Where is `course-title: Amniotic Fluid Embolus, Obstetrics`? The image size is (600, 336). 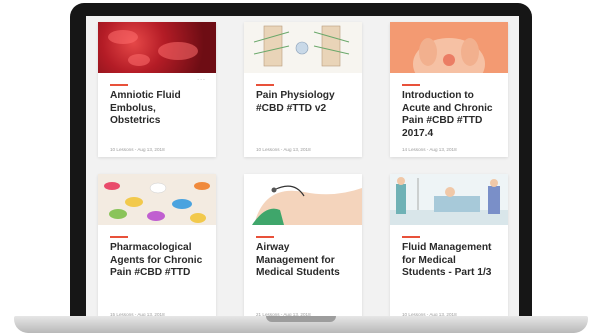
course-title: Amniotic Fluid Embolus, Obstetrics is located at coordinates (159, 109).